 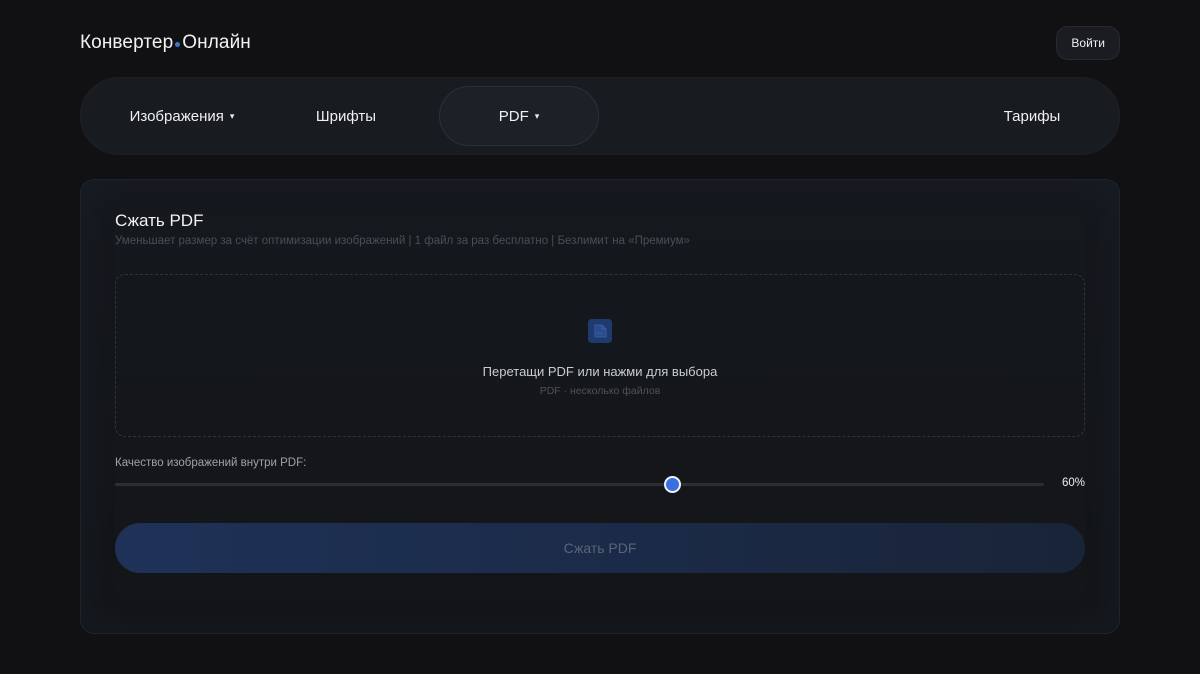 I want to click on dropzone-main-text: Перетащи PDF или нажми для выбора, so click(x=600, y=371).